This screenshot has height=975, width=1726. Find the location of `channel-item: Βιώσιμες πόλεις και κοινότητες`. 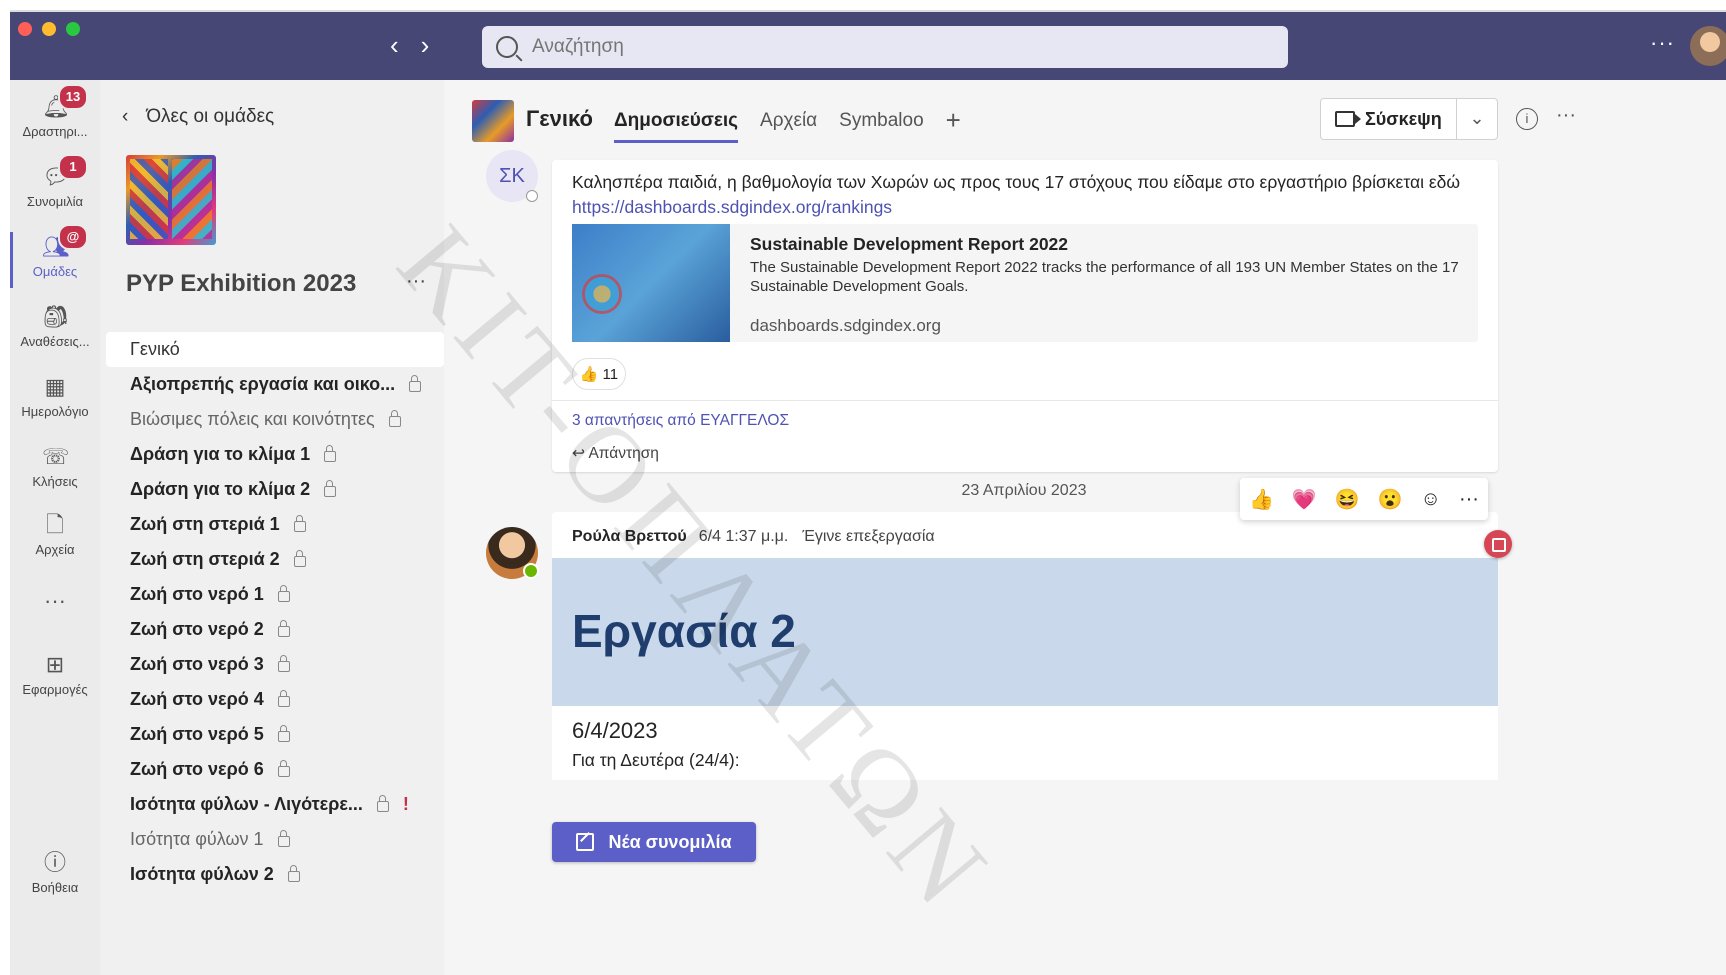

channel-item: Βιώσιμες πόλεις και κοινότητες is located at coordinates (275, 419).